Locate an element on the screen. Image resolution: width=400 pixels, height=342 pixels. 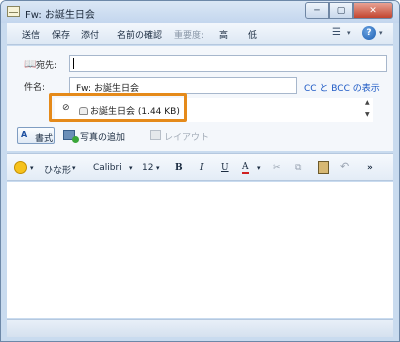
photo-icon is located at coordinates (71, 136).